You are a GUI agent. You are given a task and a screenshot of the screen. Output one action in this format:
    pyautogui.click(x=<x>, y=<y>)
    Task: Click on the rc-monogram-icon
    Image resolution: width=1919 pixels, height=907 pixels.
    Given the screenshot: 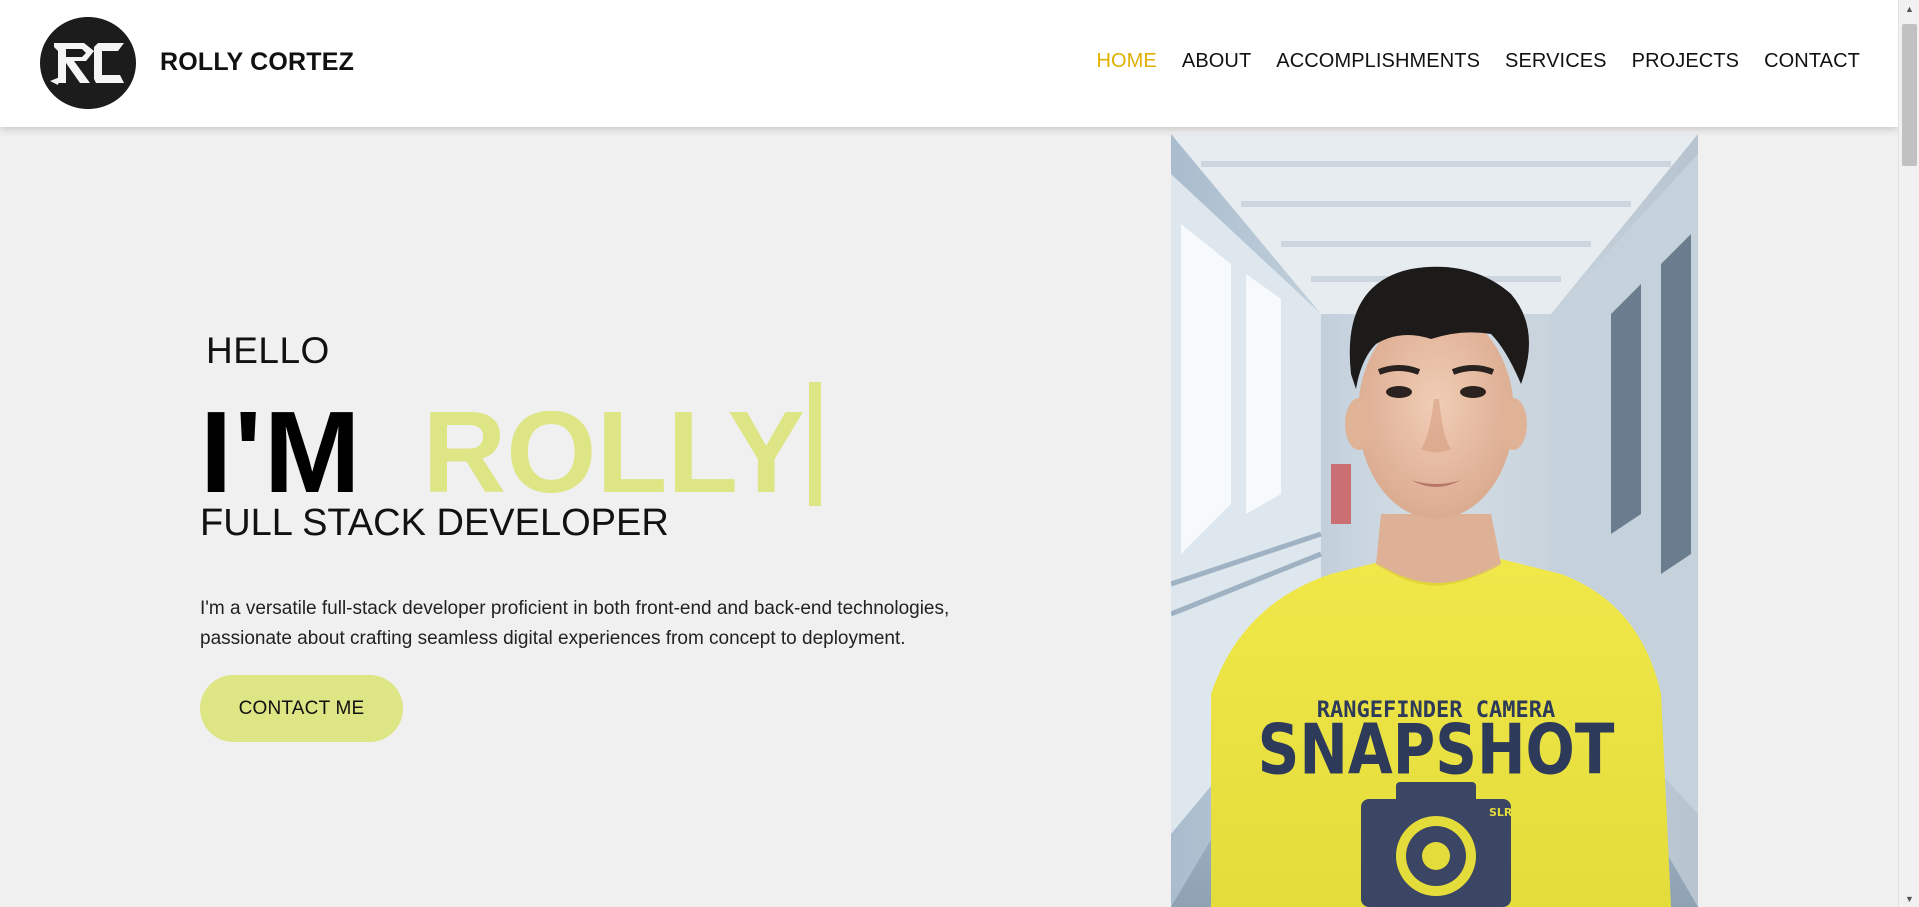 What is the action you would take?
    pyautogui.click(x=88, y=63)
    